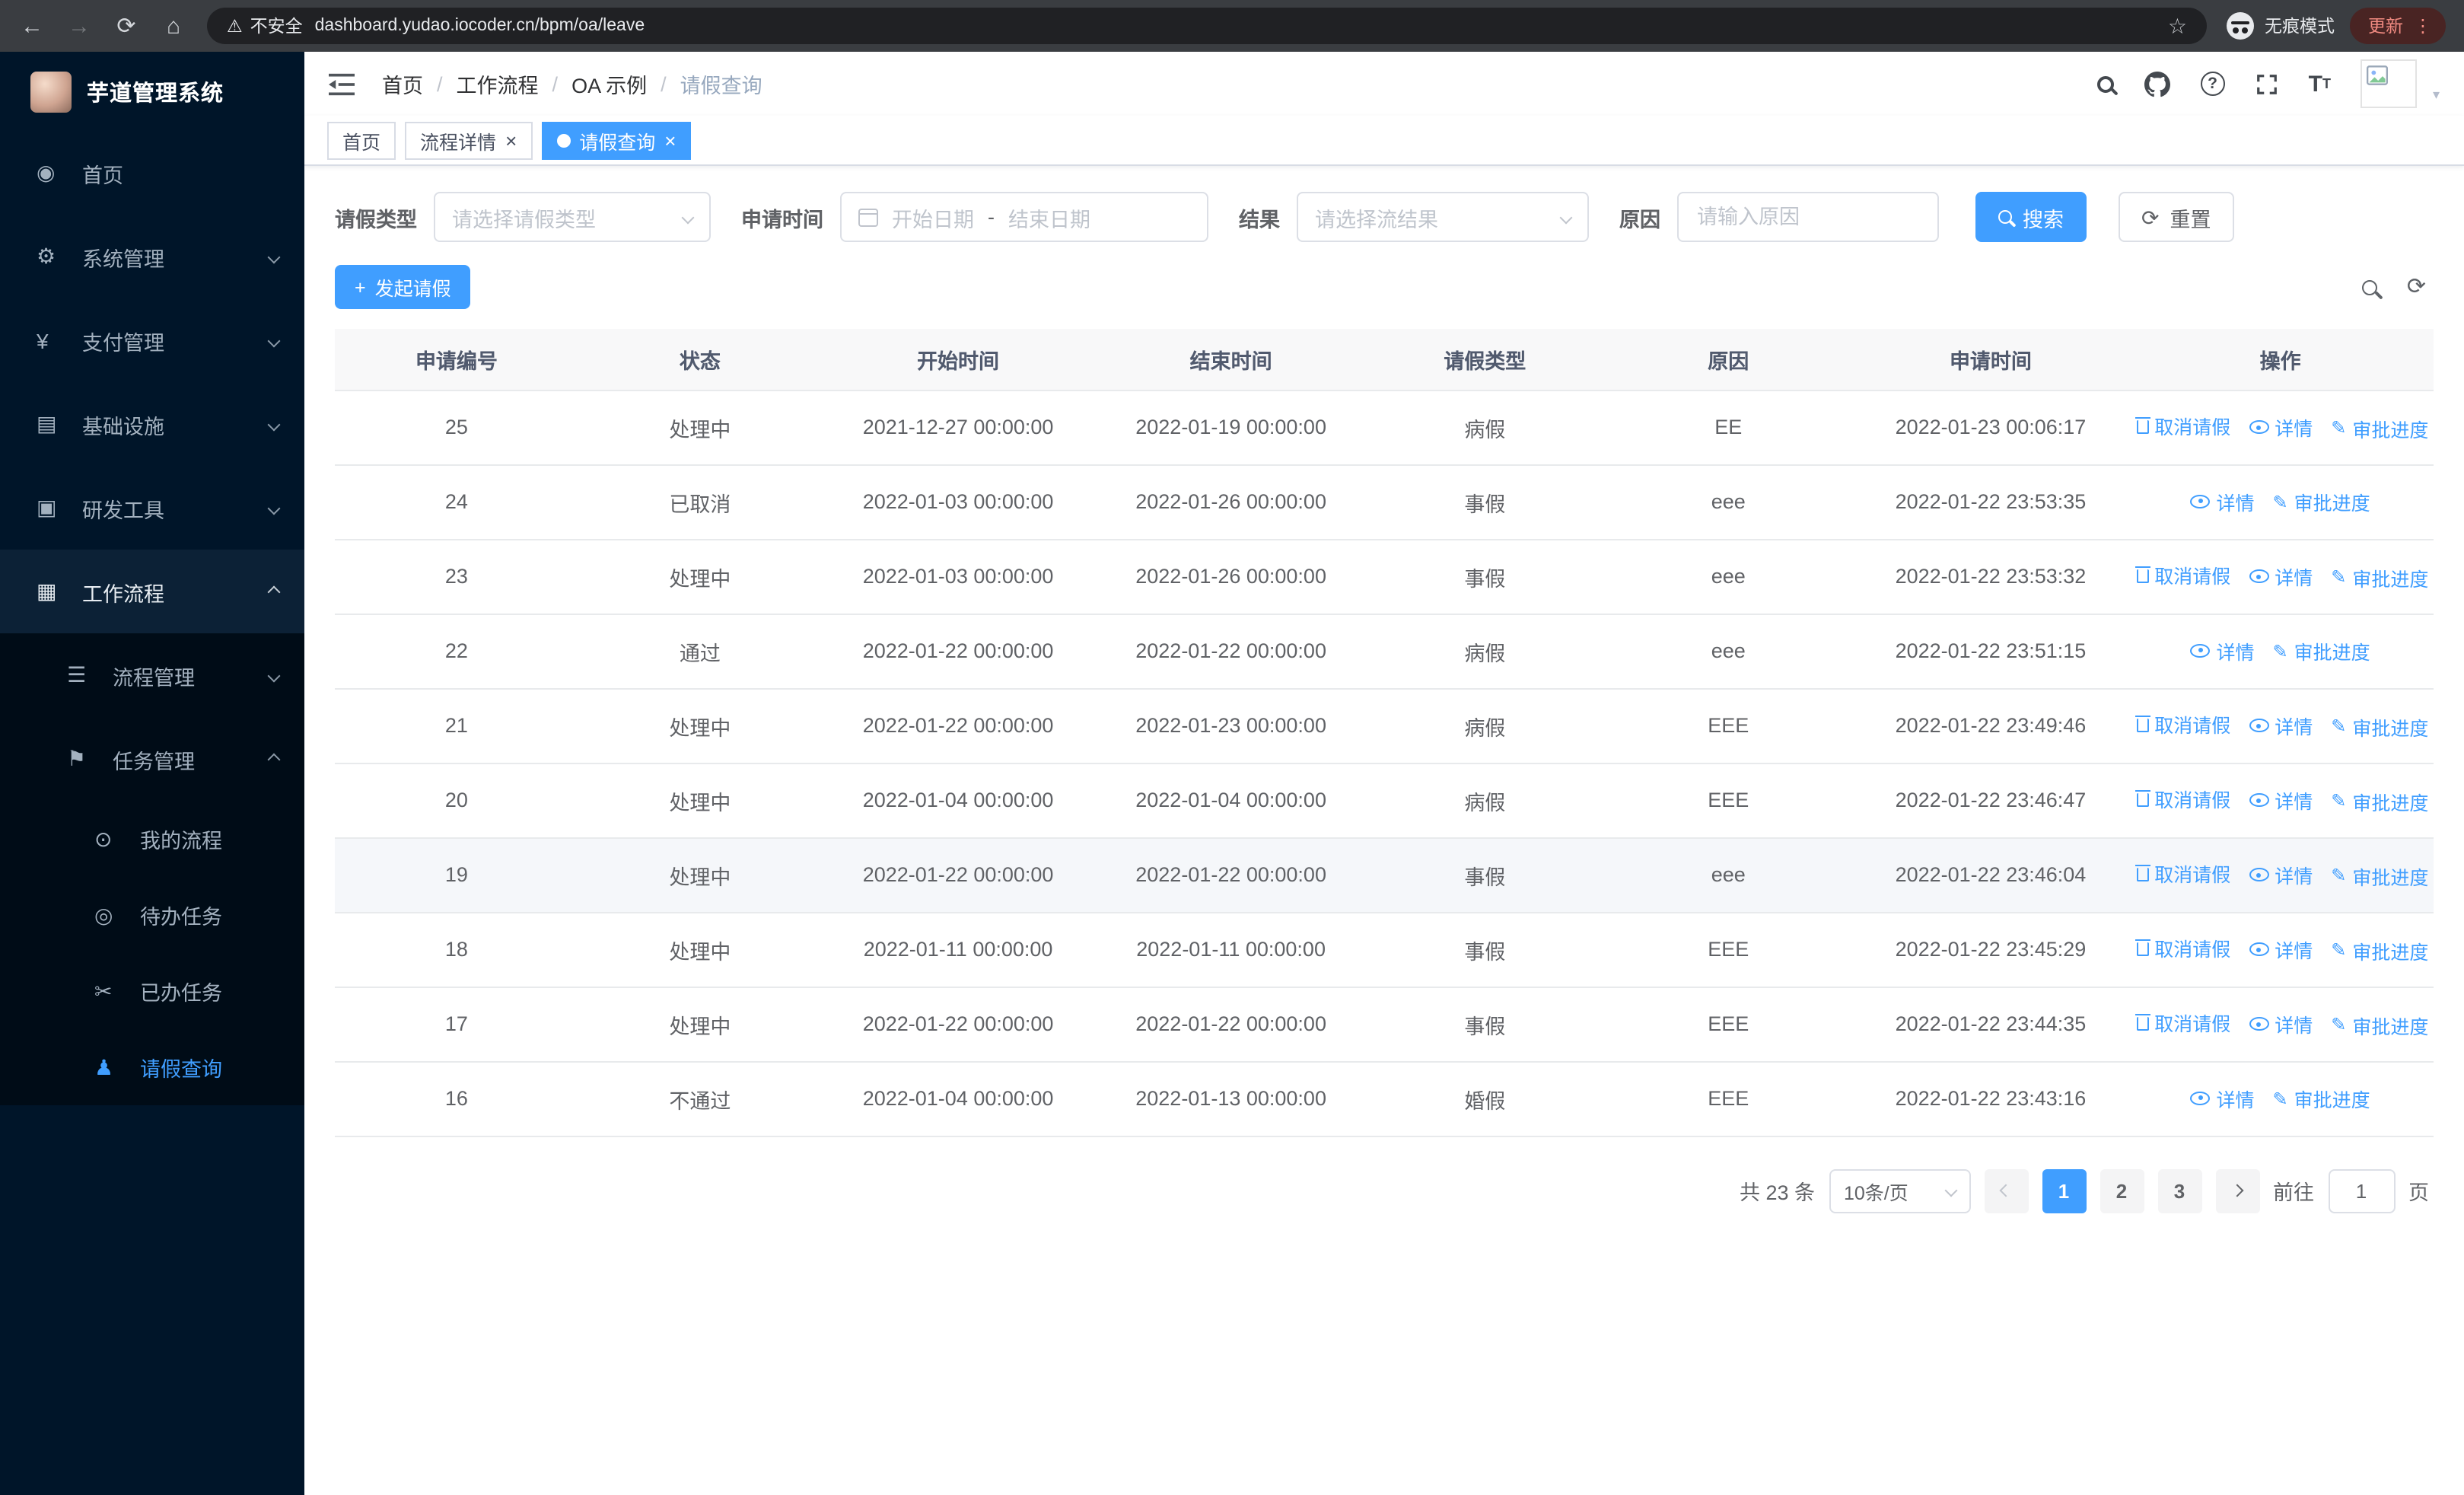 This screenshot has width=2464, height=1495. What do you see at coordinates (2142, 724) in the screenshot?
I see `trash-icon` at bounding box center [2142, 724].